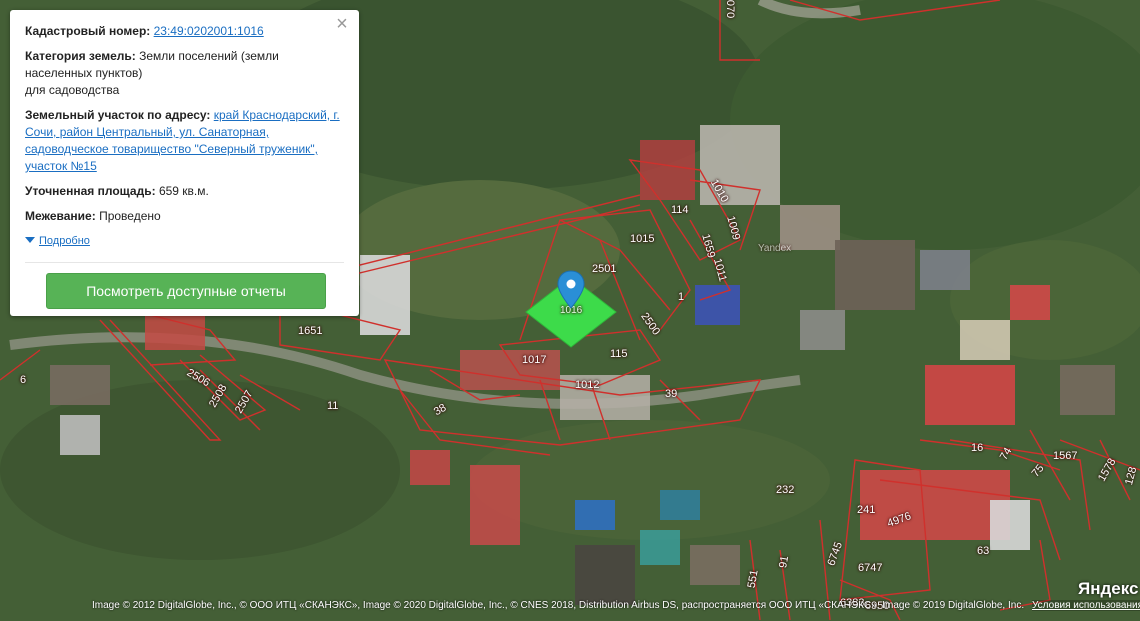 The height and width of the screenshot is (621, 1140). What do you see at coordinates (72, 90) in the screenshot?
I see `category-value: для садоводства` at bounding box center [72, 90].